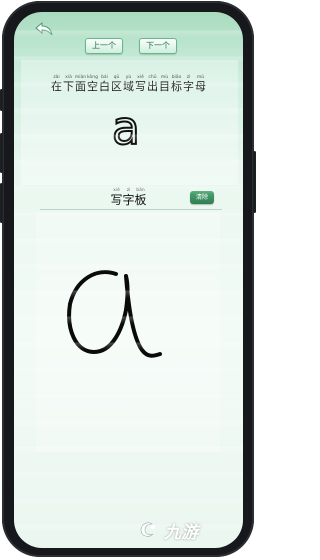  Describe the element at coordinates (202, 197) in the screenshot. I see `clear-button: 清除` at that location.